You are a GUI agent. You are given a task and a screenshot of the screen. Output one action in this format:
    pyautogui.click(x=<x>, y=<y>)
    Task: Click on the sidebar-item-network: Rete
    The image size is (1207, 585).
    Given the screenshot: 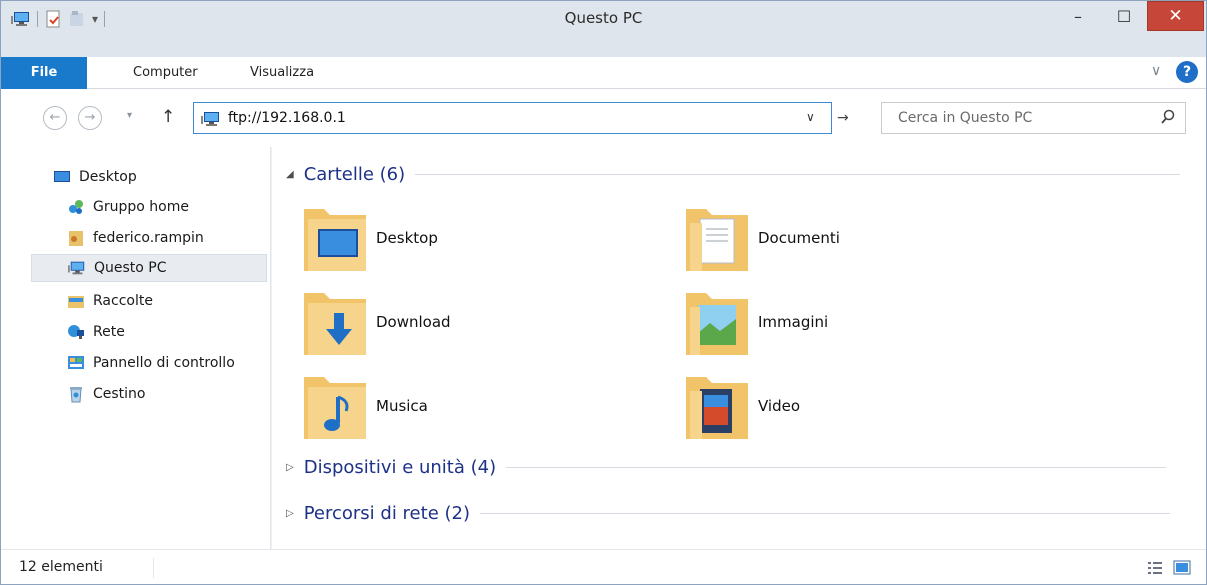 What is the action you would take?
    pyautogui.click(x=167, y=332)
    